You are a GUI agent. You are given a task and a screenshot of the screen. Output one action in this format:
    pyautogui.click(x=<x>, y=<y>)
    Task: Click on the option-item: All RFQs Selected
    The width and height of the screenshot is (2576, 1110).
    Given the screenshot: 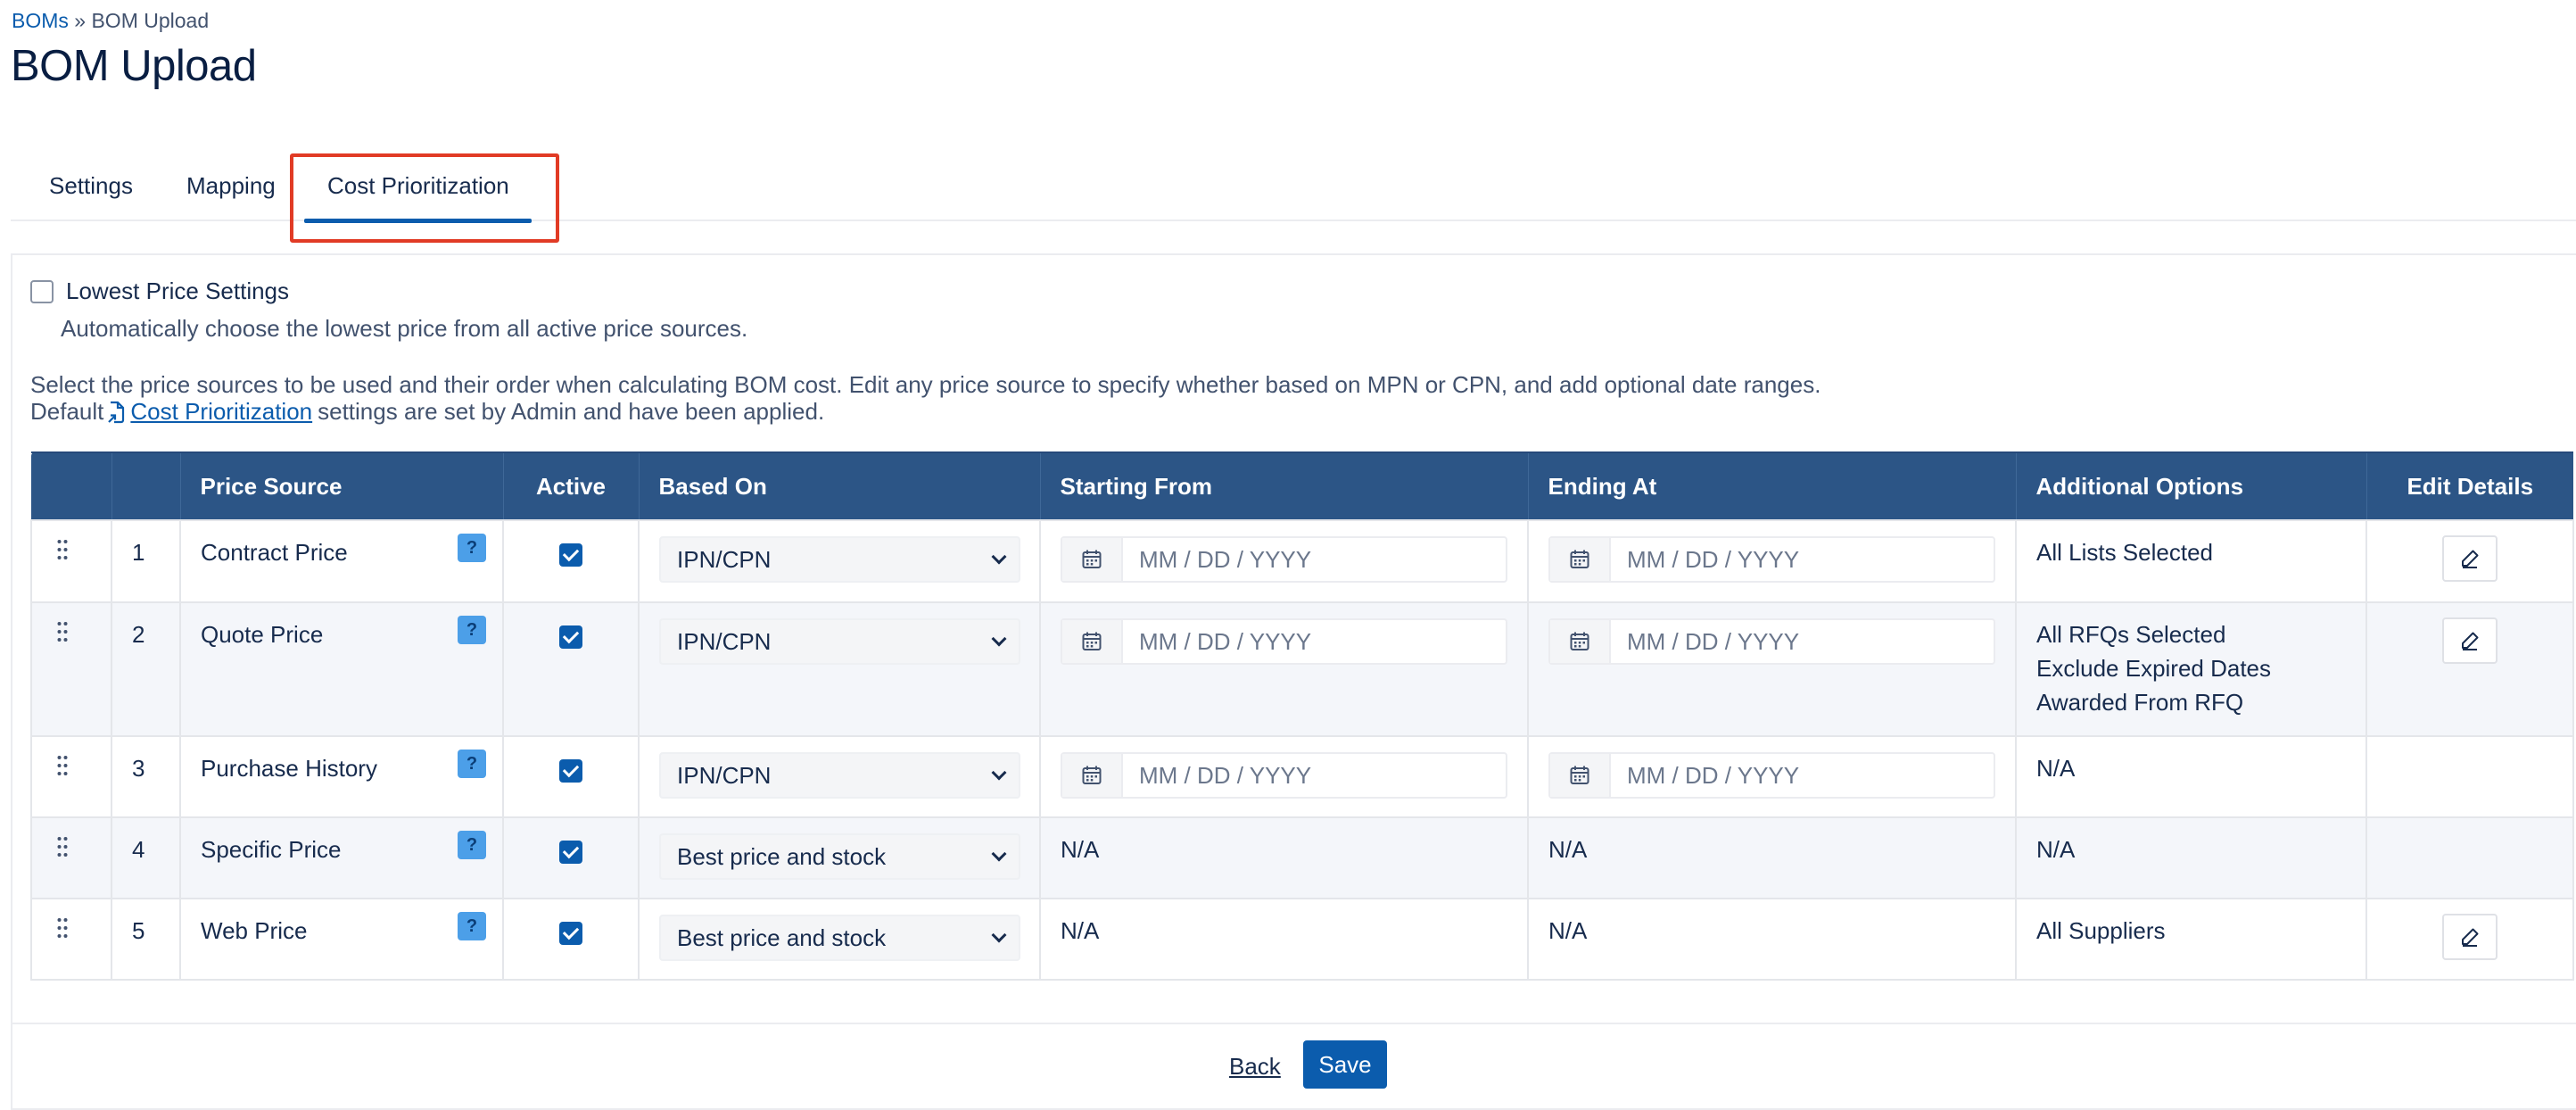 What is the action you would take?
    pyautogui.click(x=2131, y=634)
    